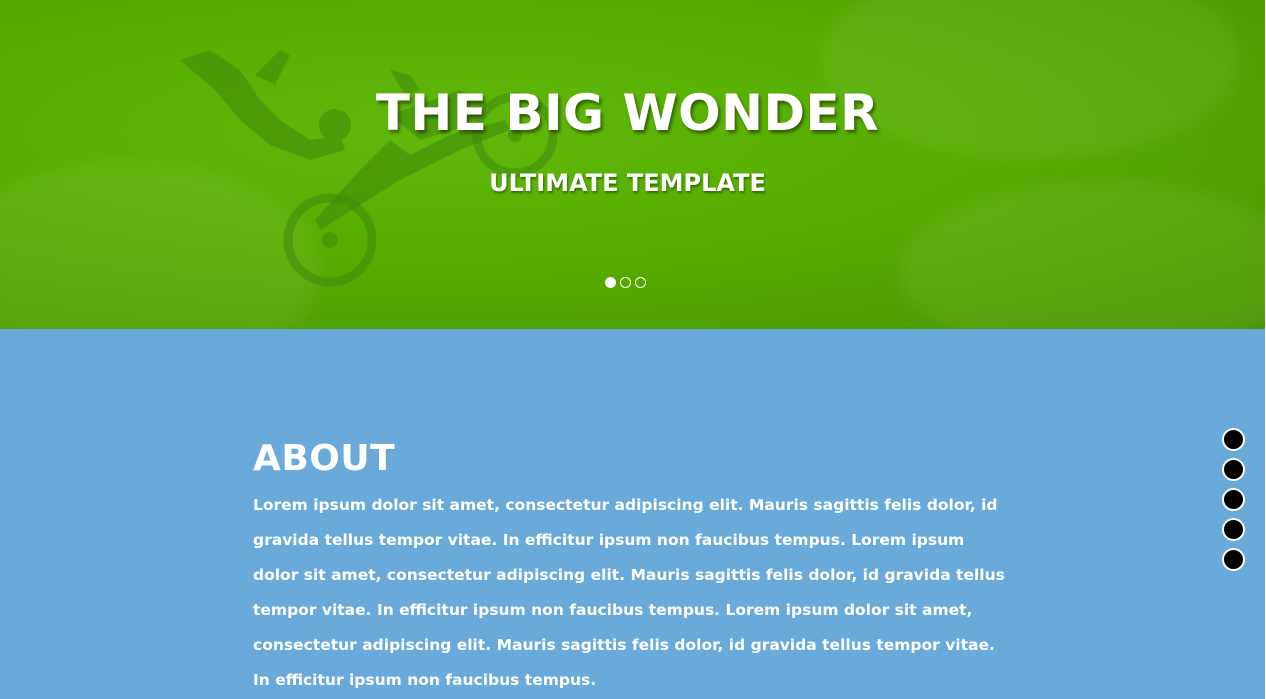  I want to click on section-side-nav, so click(1233, 499).